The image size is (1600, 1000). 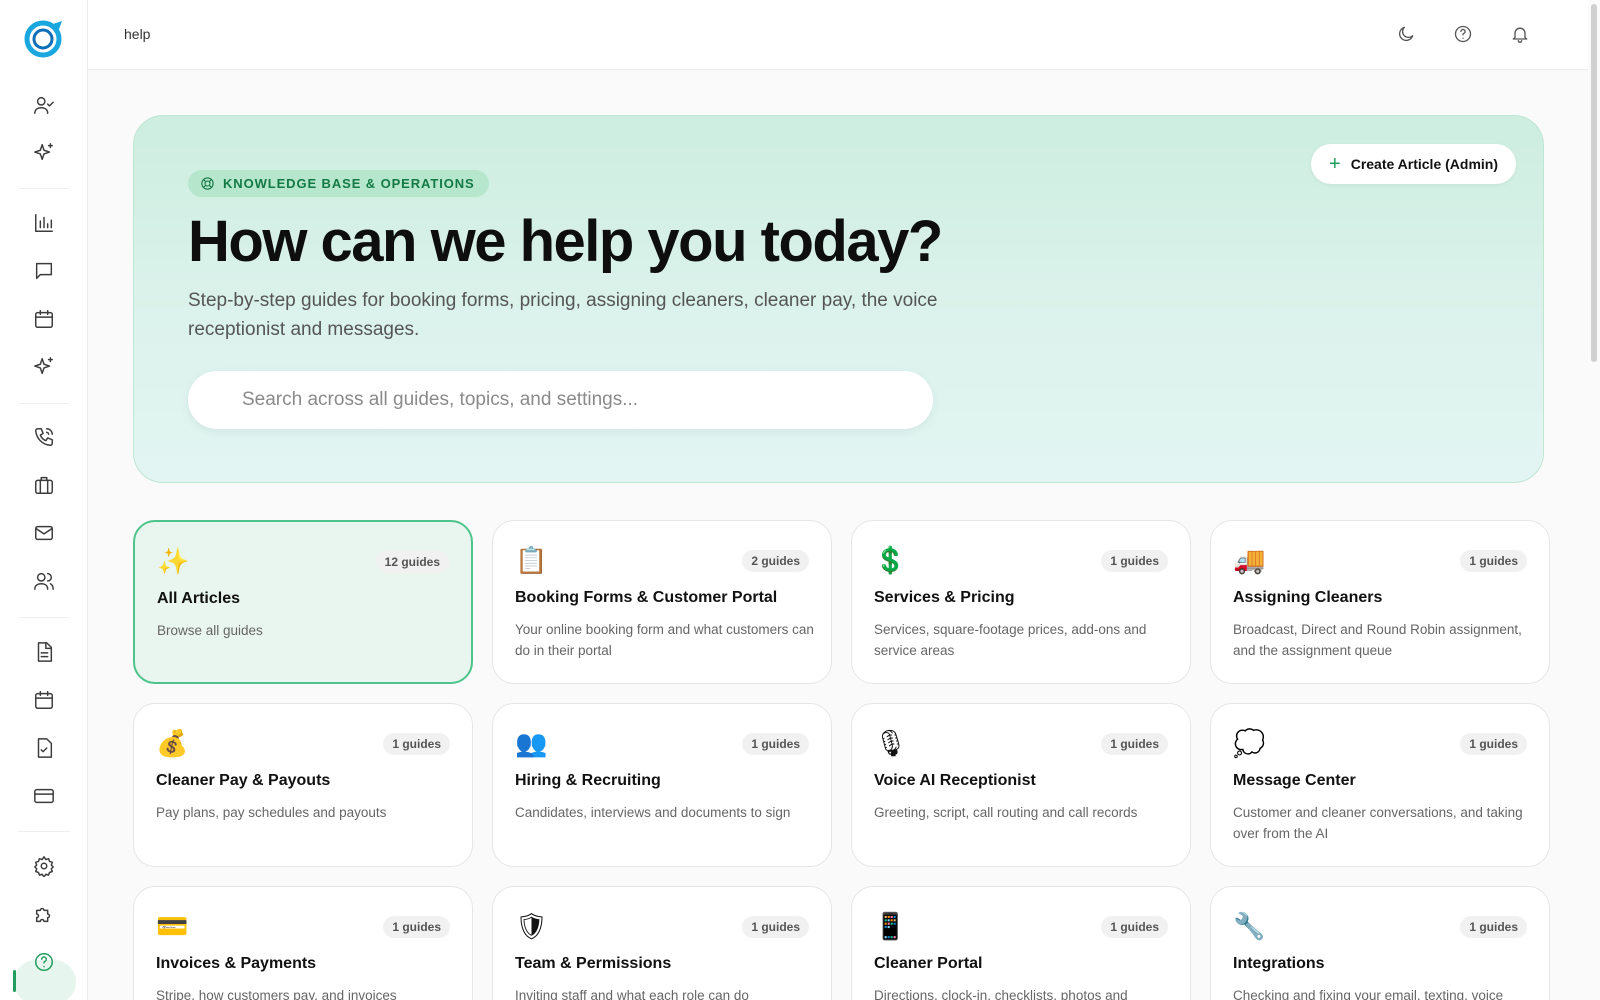 I want to click on bell-icon, so click(x=1520, y=34).